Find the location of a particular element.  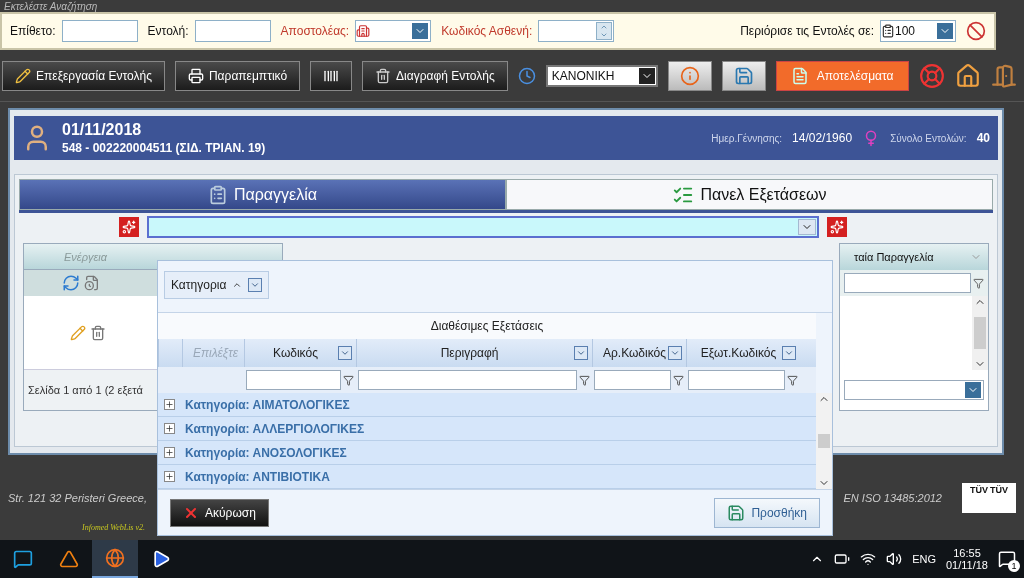

field-label: Περιόρισε τις Εντολές σε: is located at coordinates (807, 31).